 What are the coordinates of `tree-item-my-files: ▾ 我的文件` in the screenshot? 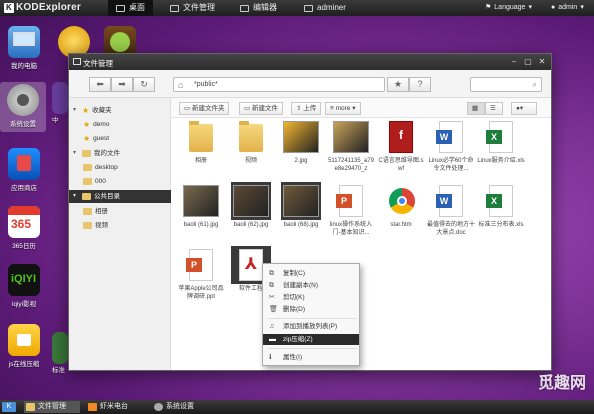 It's located at (94, 153).